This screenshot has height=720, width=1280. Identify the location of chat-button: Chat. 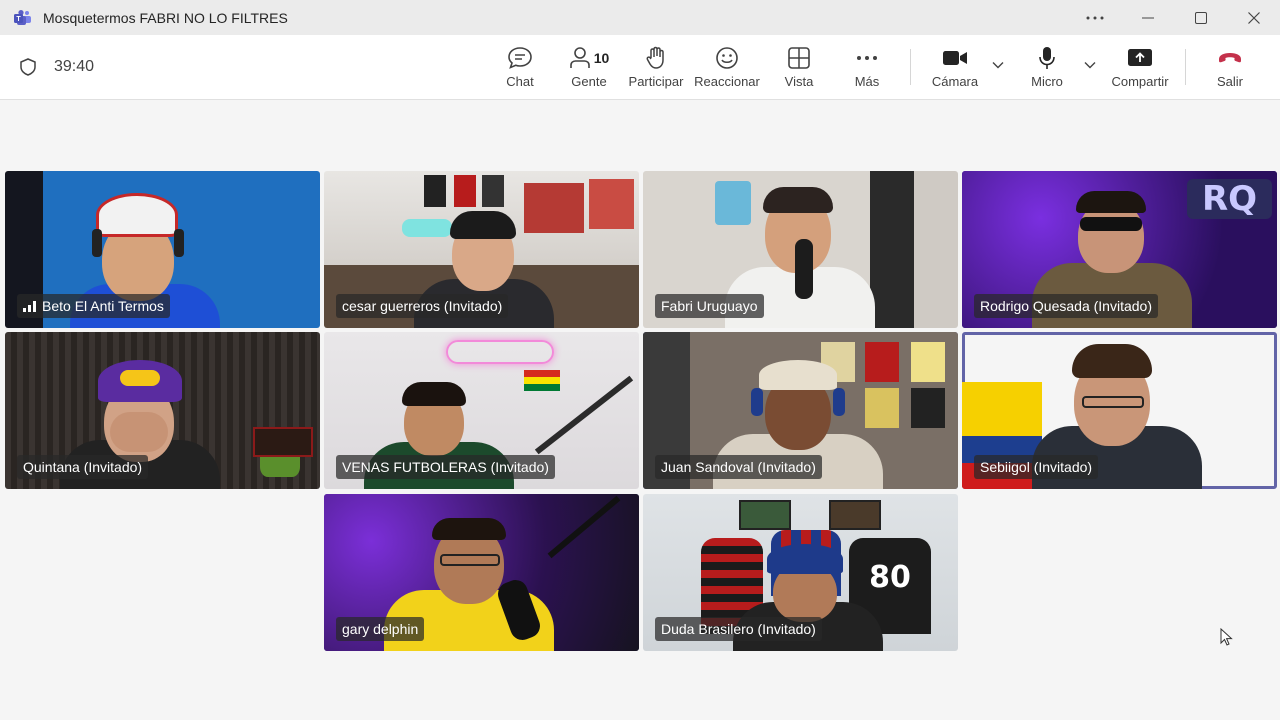
(520, 69).